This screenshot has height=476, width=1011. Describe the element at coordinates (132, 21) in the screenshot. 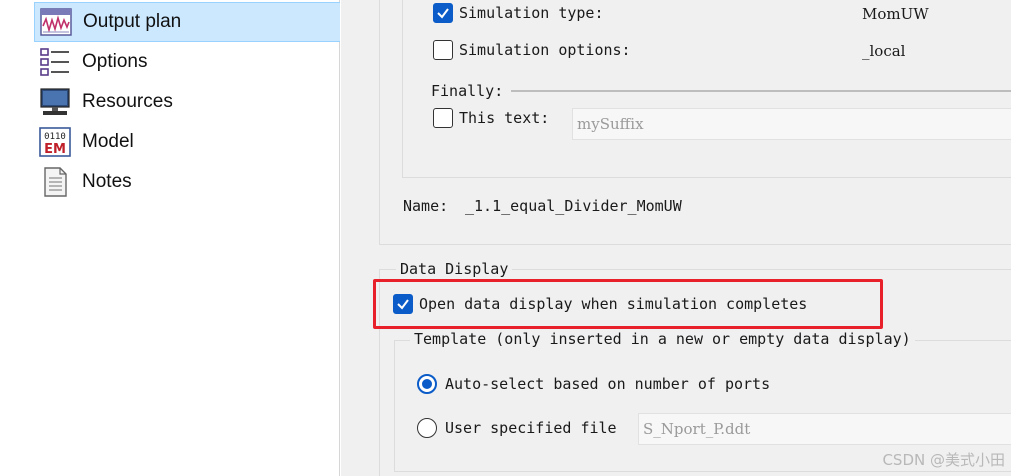

I see `sidebar-item-label: Output plan` at that location.